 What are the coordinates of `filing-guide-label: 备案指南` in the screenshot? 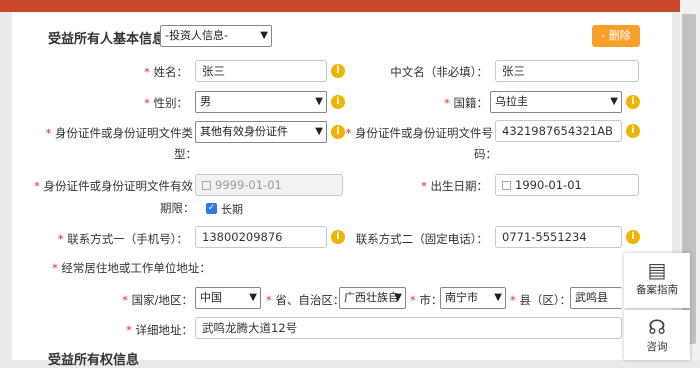 It's located at (657, 290).